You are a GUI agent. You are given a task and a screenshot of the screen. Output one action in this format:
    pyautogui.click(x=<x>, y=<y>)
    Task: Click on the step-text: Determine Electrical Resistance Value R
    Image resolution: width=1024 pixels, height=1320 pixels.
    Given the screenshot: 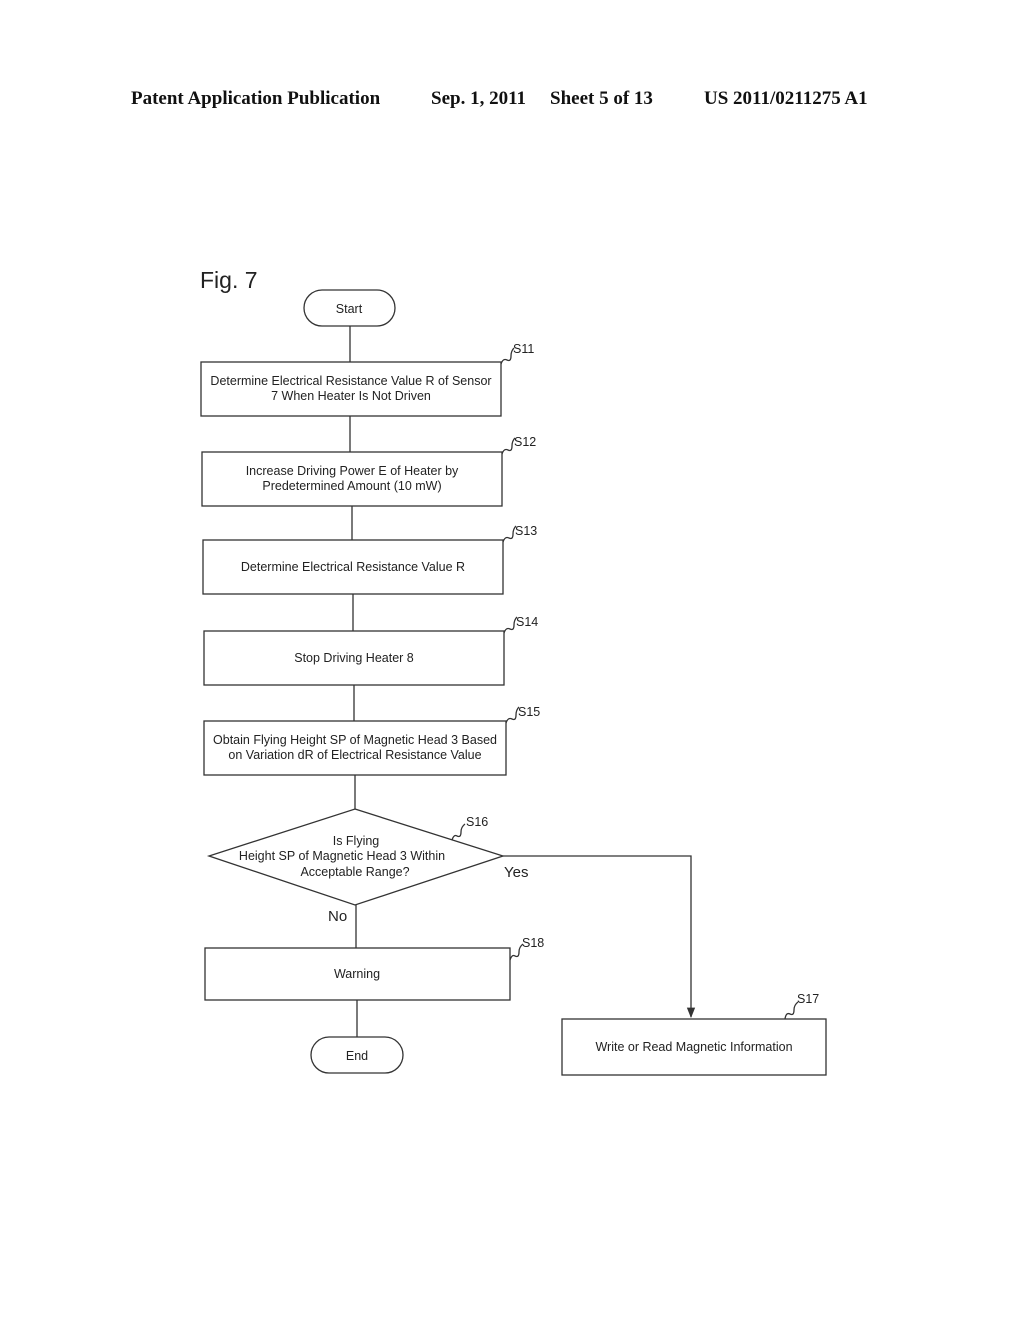 What is the action you would take?
    pyautogui.click(x=353, y=567)
    